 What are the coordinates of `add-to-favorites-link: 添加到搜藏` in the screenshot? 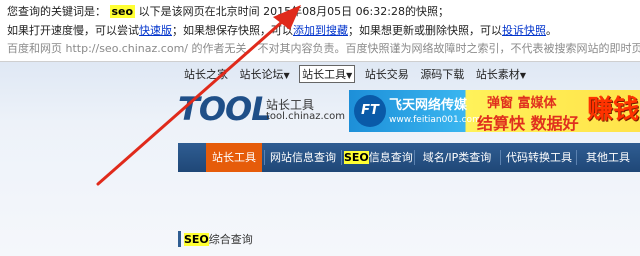 It's located at (320, 30).